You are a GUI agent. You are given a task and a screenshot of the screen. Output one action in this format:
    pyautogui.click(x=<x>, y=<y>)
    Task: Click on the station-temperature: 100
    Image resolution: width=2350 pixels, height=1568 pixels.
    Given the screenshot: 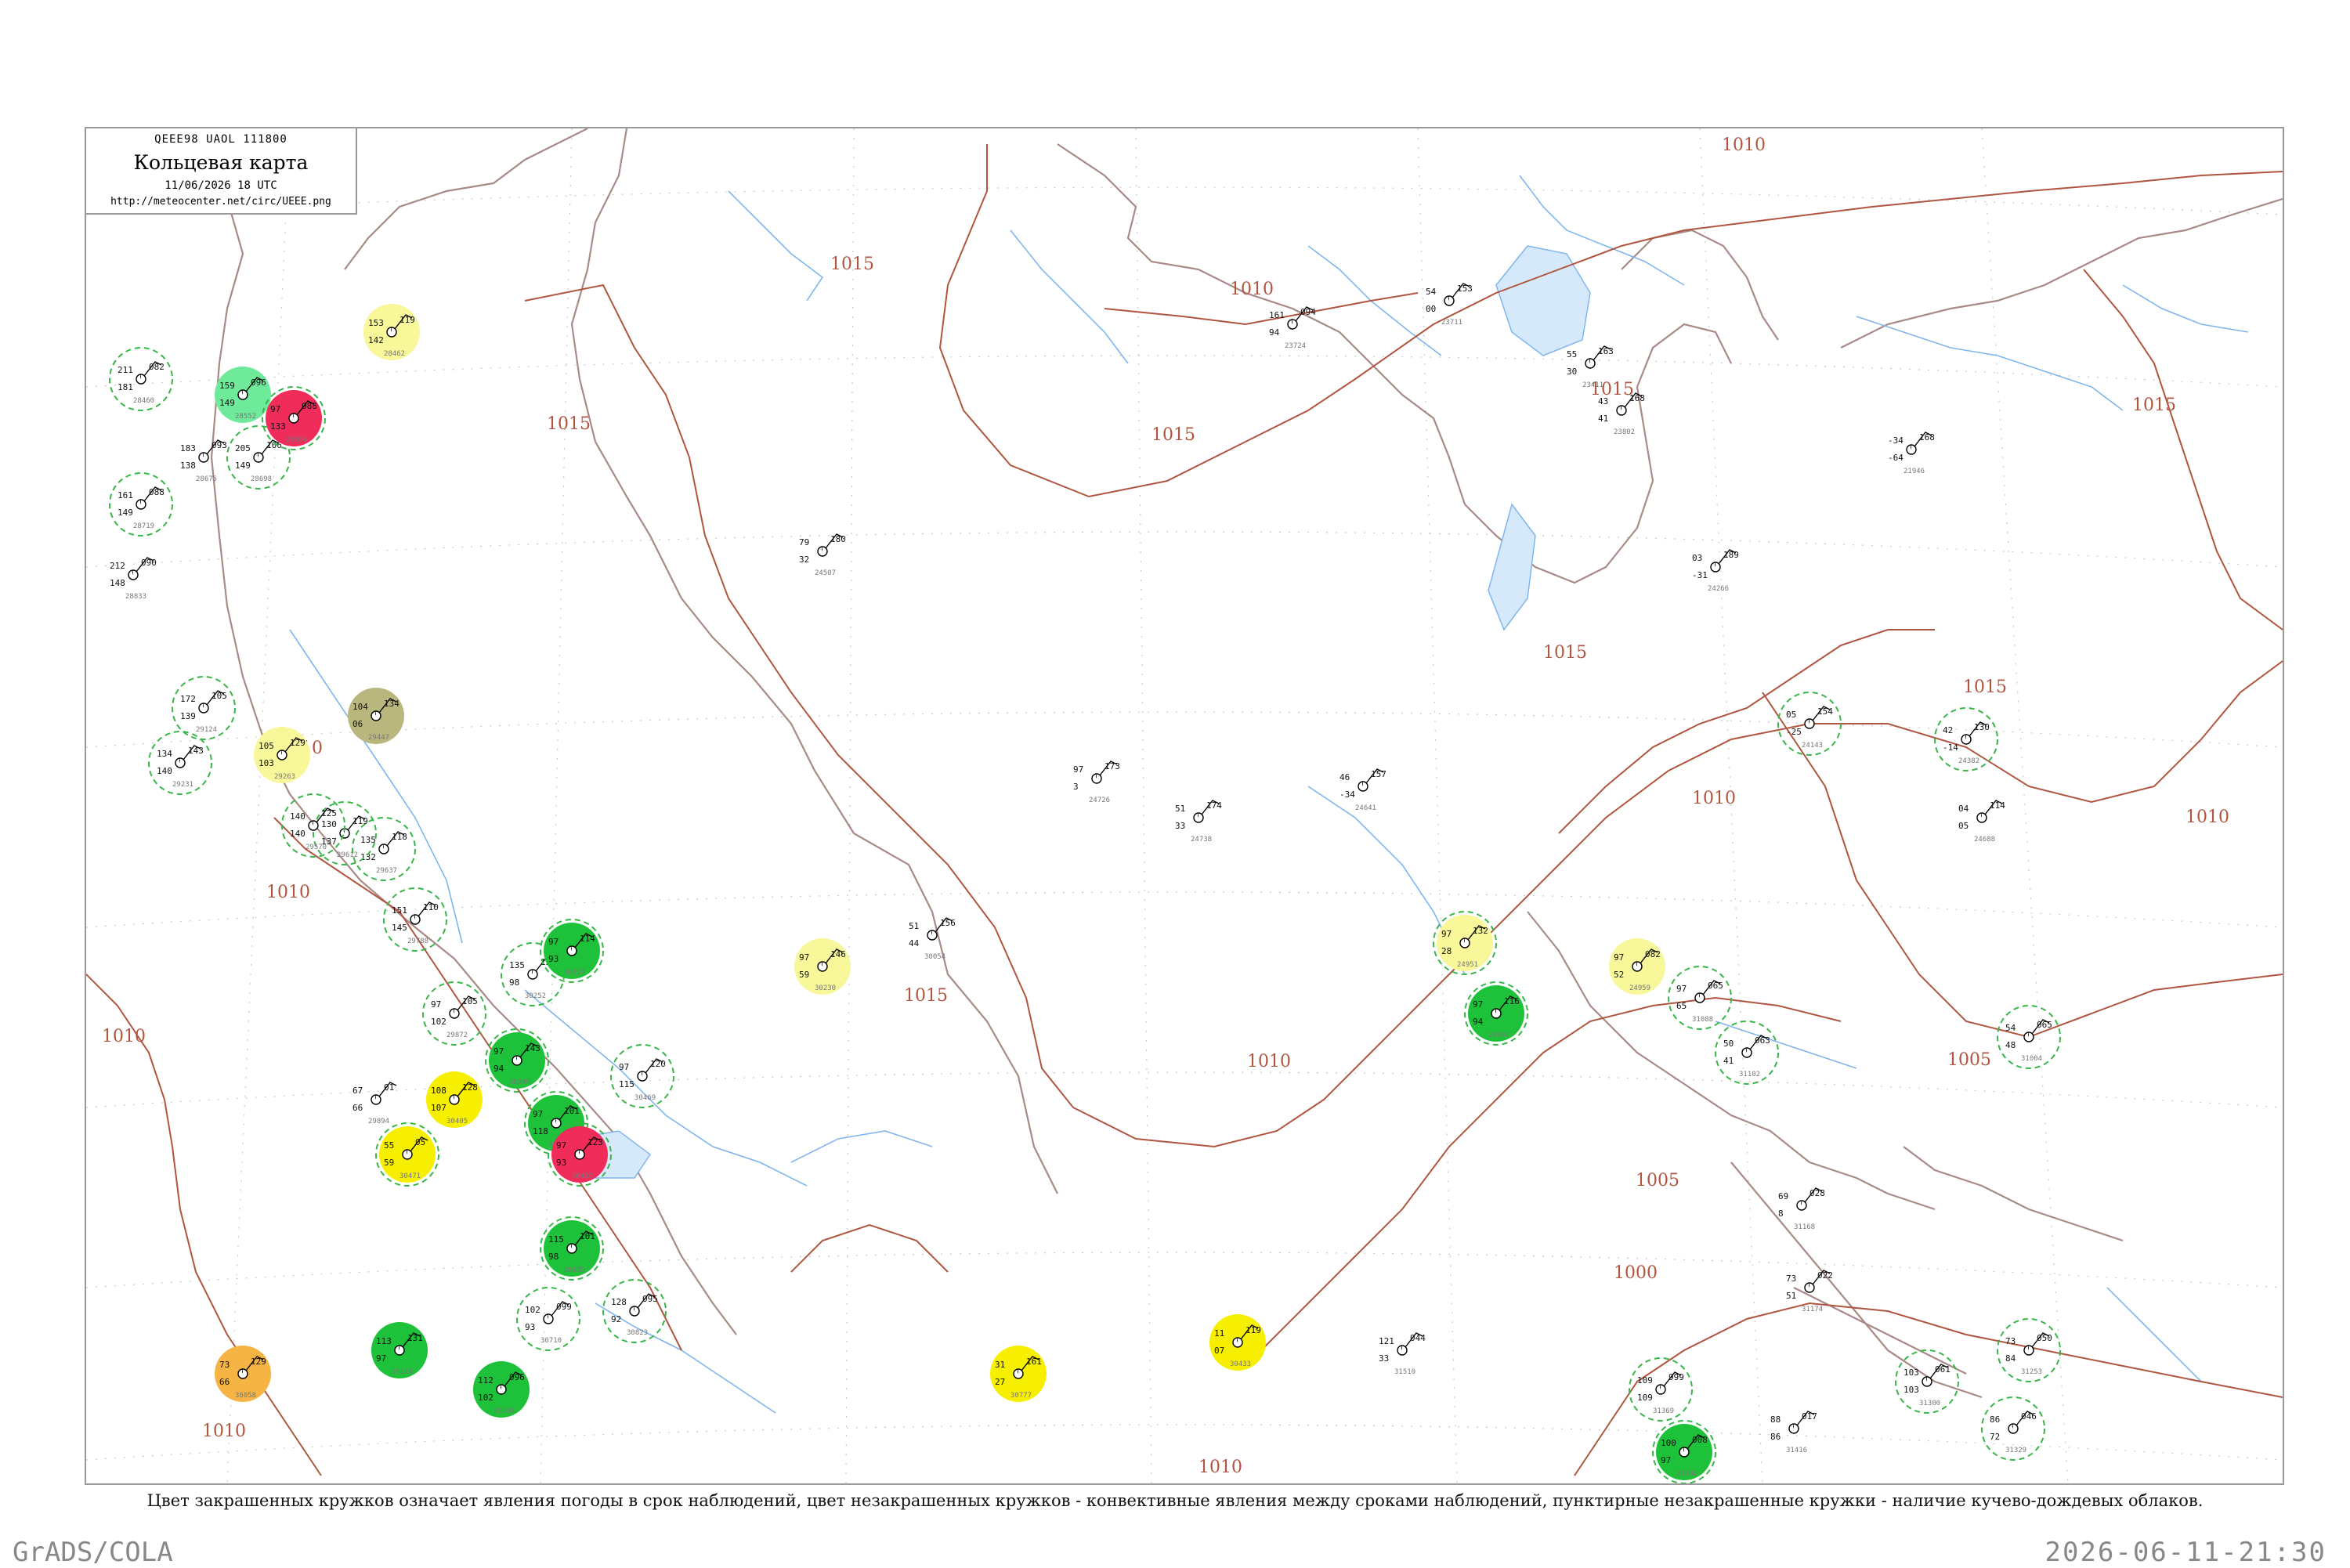 What is the action you would take?
    pyautogui.click(x=1668, y=1443)
    